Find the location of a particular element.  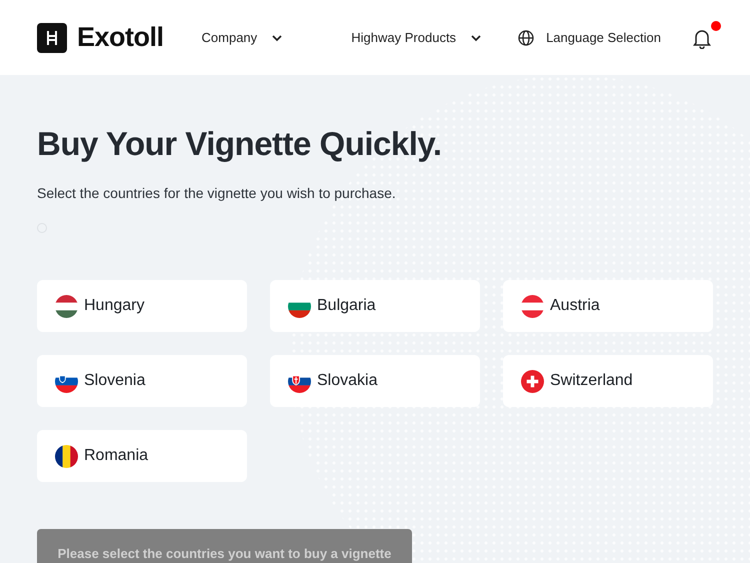

language-selector: Language Selection is located at coordinates (589, 38).